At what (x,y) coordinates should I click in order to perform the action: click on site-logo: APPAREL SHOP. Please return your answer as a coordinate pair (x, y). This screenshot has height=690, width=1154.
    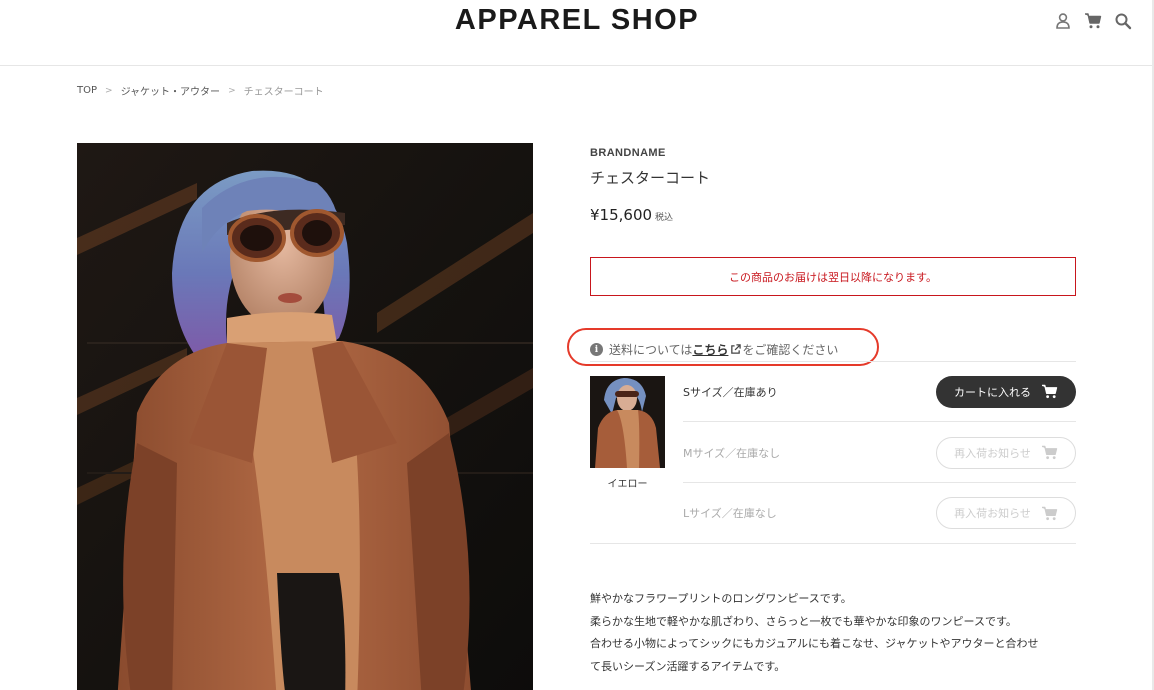
    Looking at the image, I should click on (577, 20).